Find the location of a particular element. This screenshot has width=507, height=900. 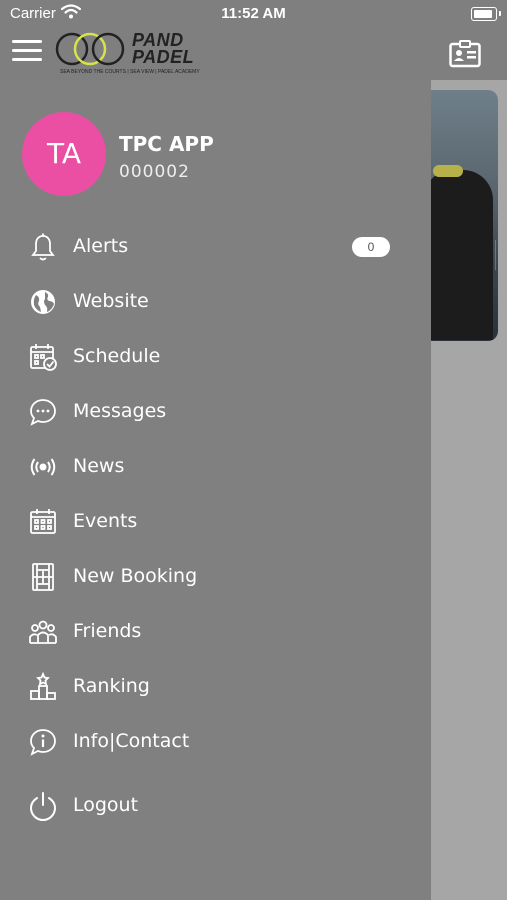

clock: 11:52 AM is located at coordinates (253, 13).